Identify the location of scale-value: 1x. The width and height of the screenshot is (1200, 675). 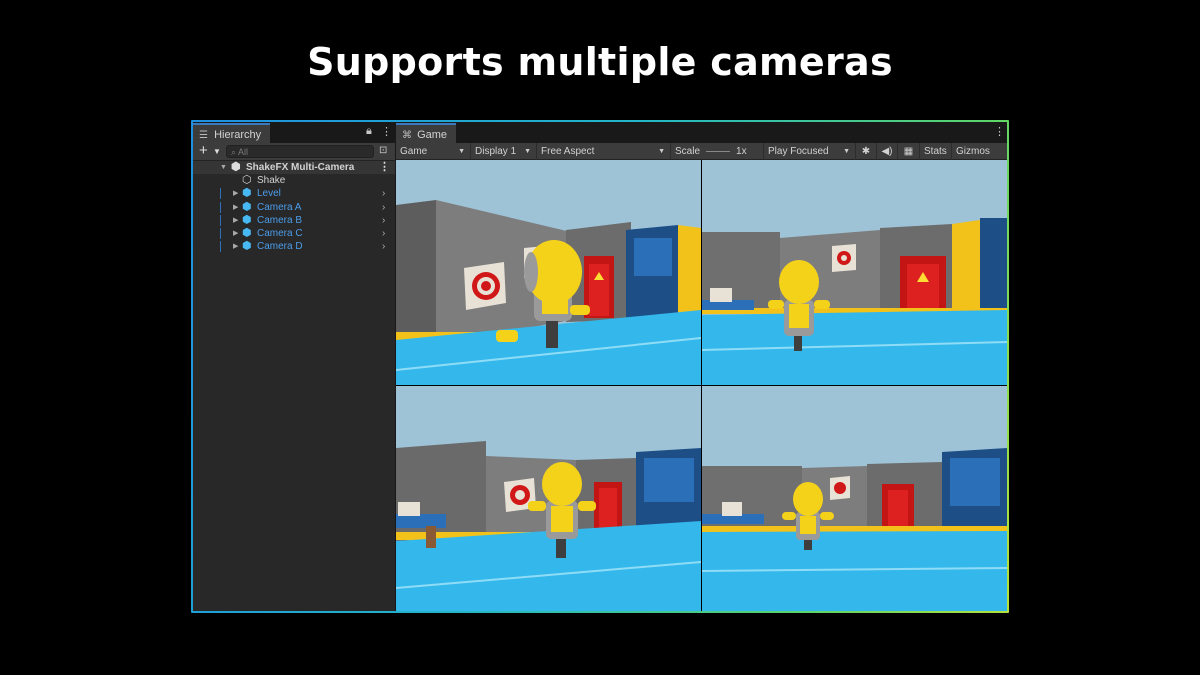
(741, 151).